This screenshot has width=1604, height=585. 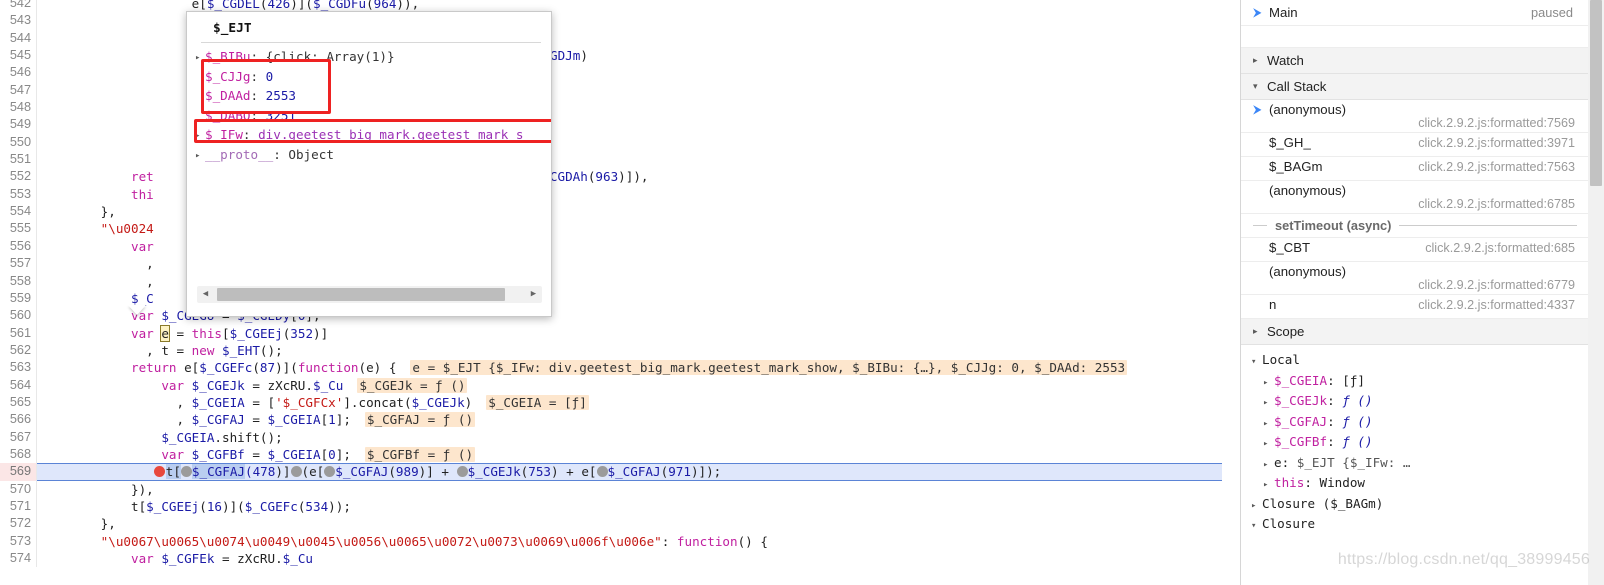 I want to click on line-number: 543, so click(x=16, y=20).